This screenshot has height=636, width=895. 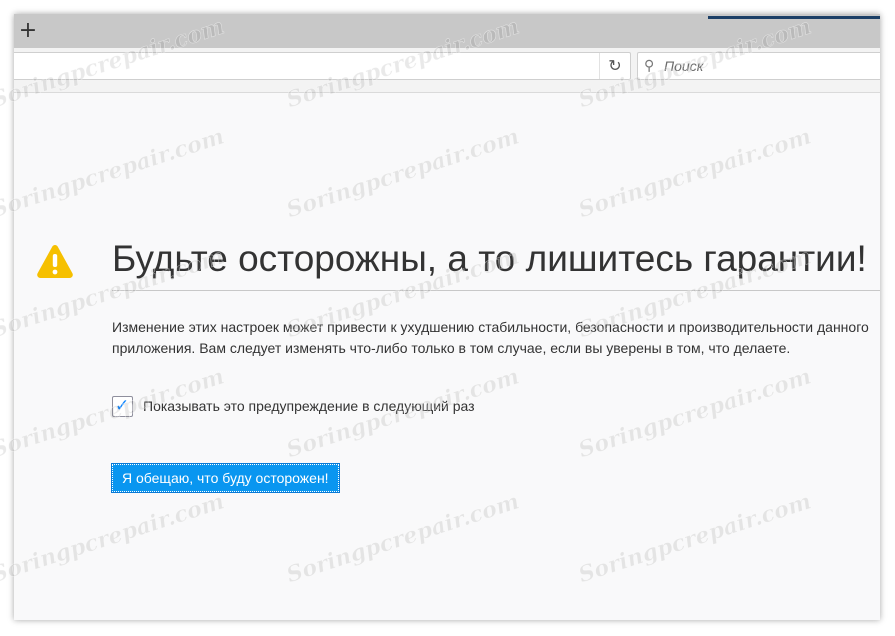 What do you see at coordinates (794, 17) in the screenshot?
I see `active-tab-indicator` at bounding box center [794, 17].